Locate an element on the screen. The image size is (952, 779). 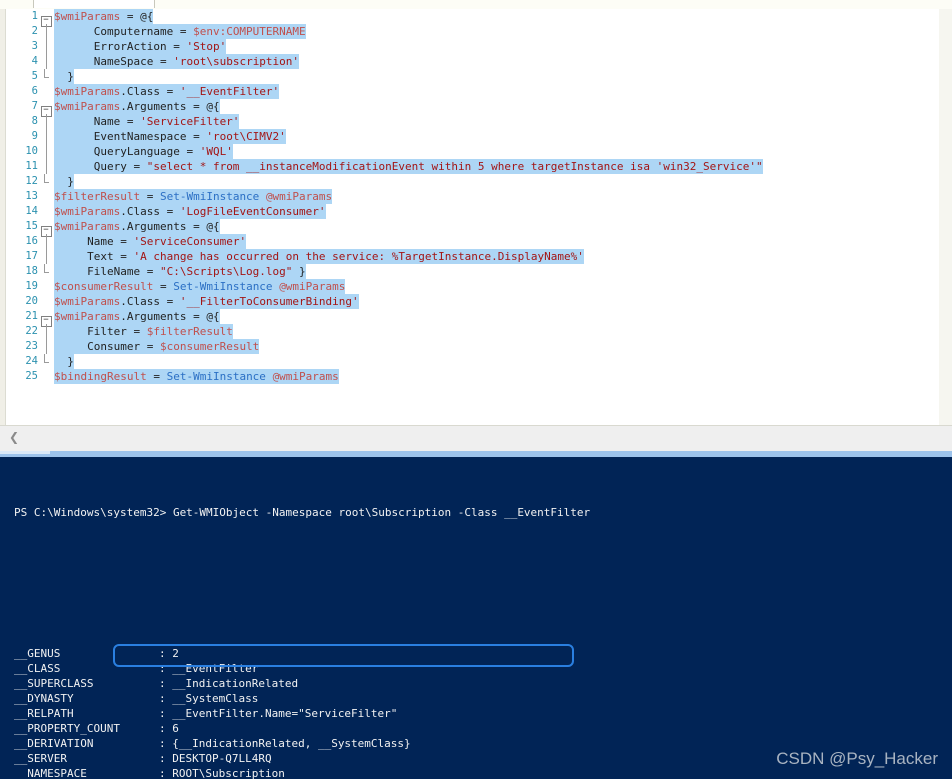
code-line: 15− $wmiParams.Arguments = @{ is located at coordinates (472, 228).